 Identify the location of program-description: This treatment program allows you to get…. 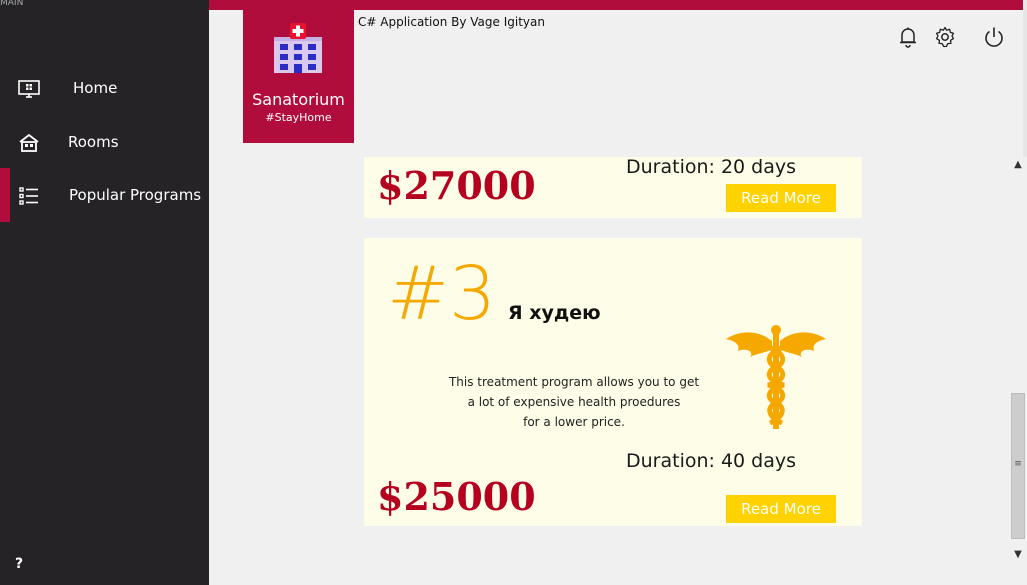
(574, 402).